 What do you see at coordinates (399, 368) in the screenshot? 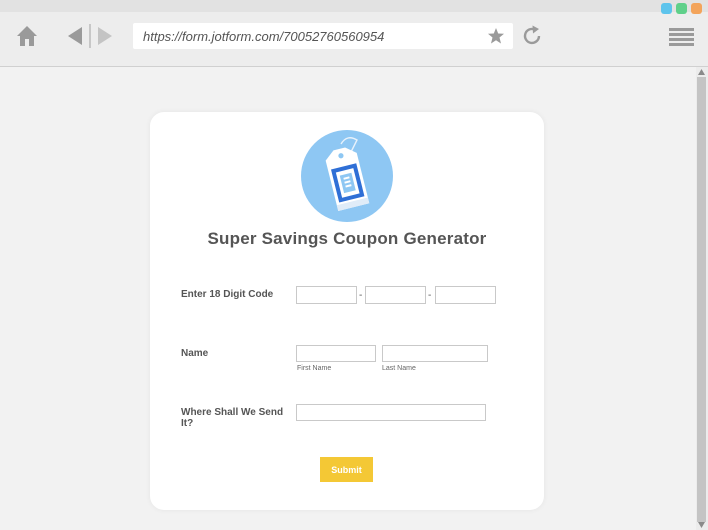
I see `last-name-sublabel: Last Name` at bounding box center [399, 368].